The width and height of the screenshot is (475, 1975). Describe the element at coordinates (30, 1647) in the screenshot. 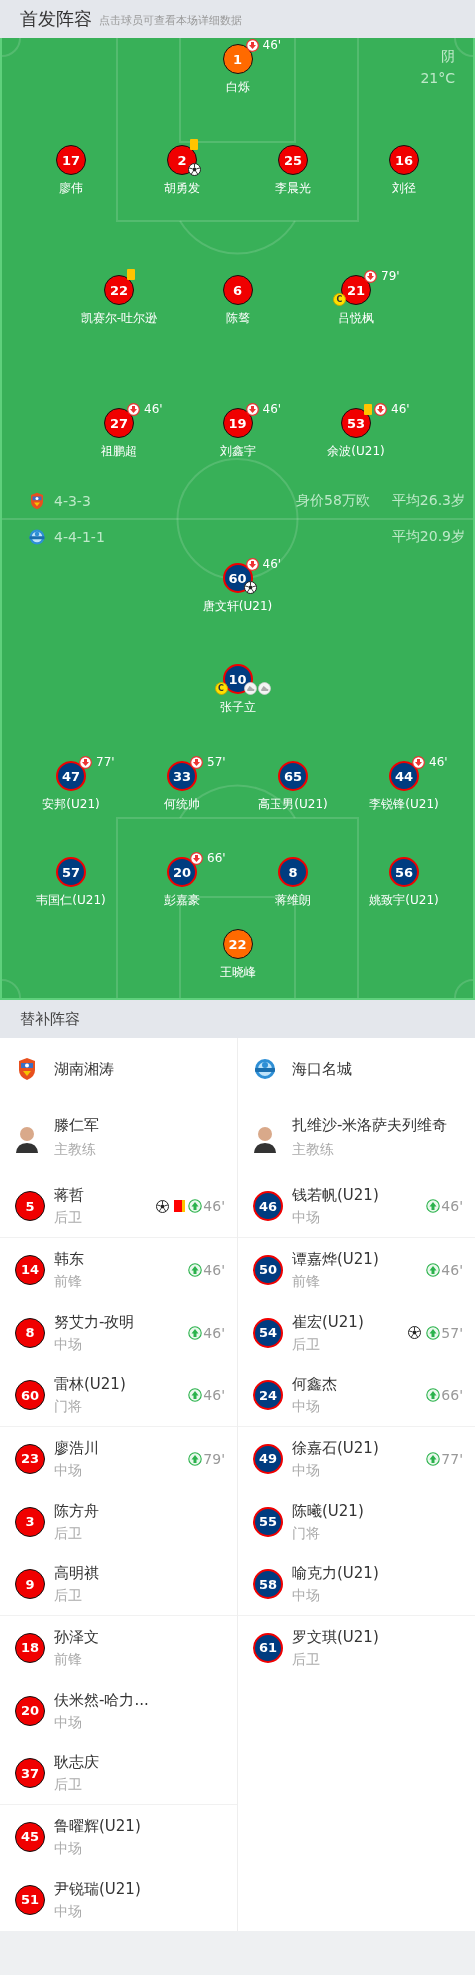

I see `player-number: 18` at that location.